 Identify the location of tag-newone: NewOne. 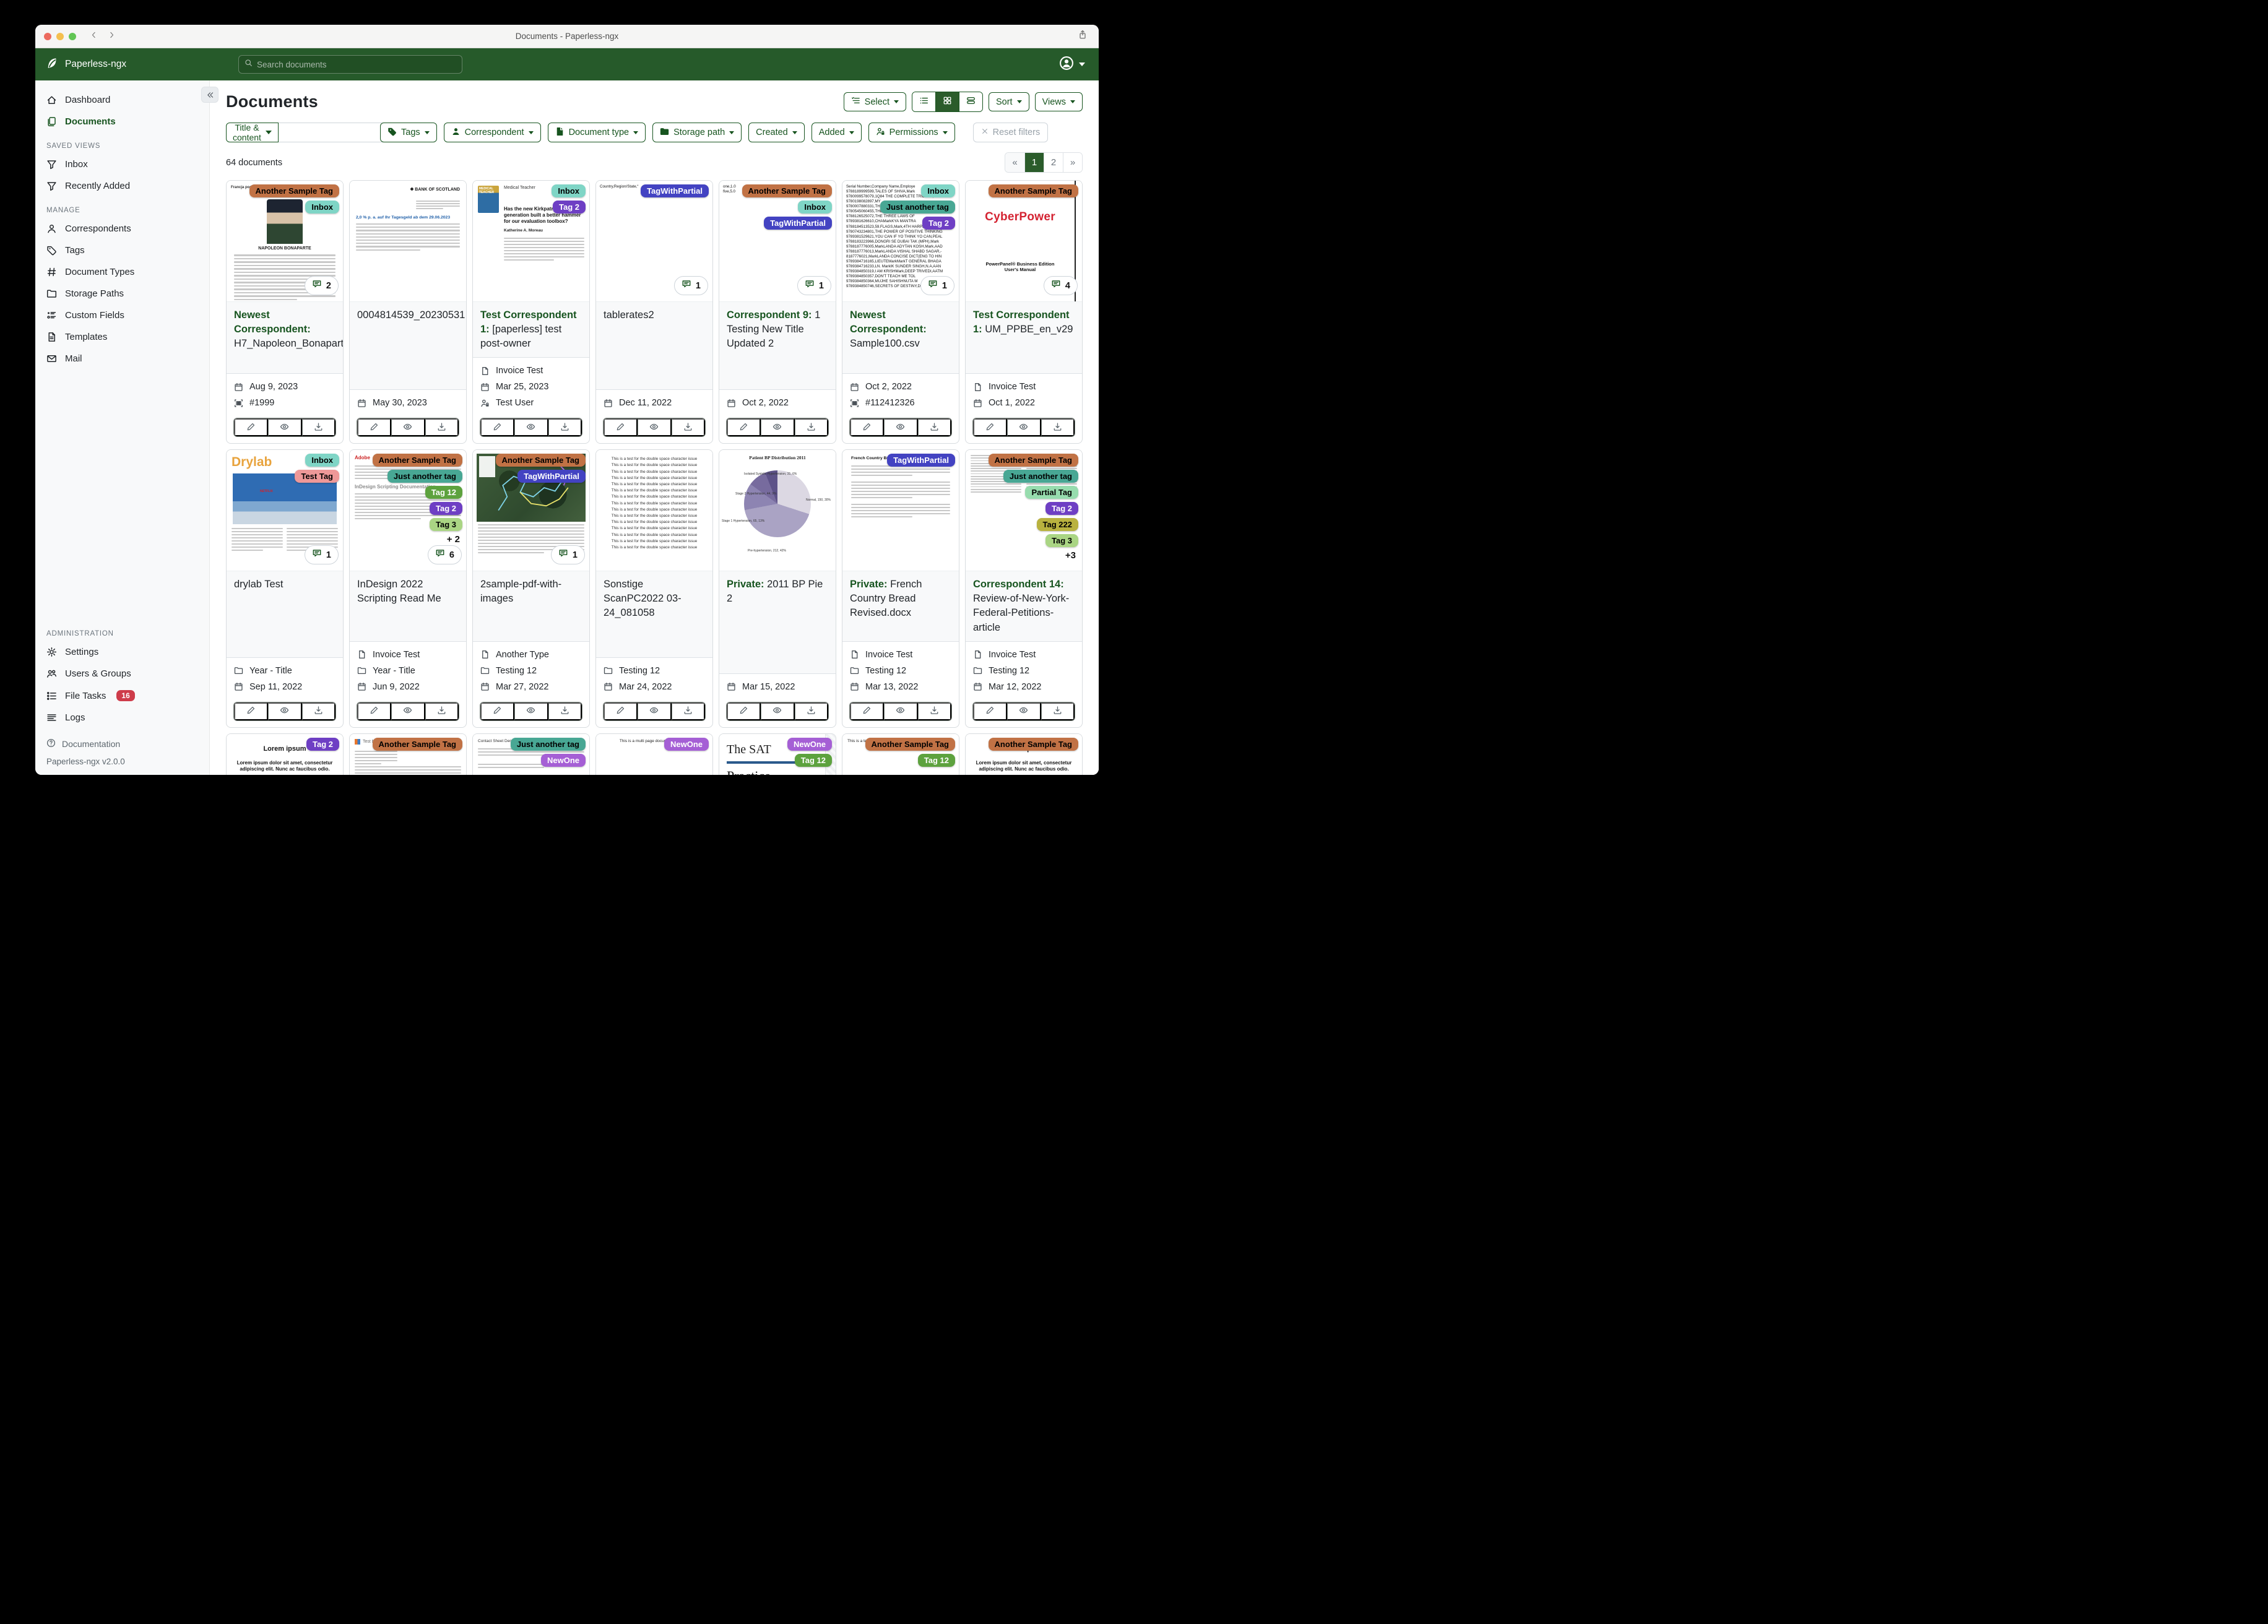
(686, 744).